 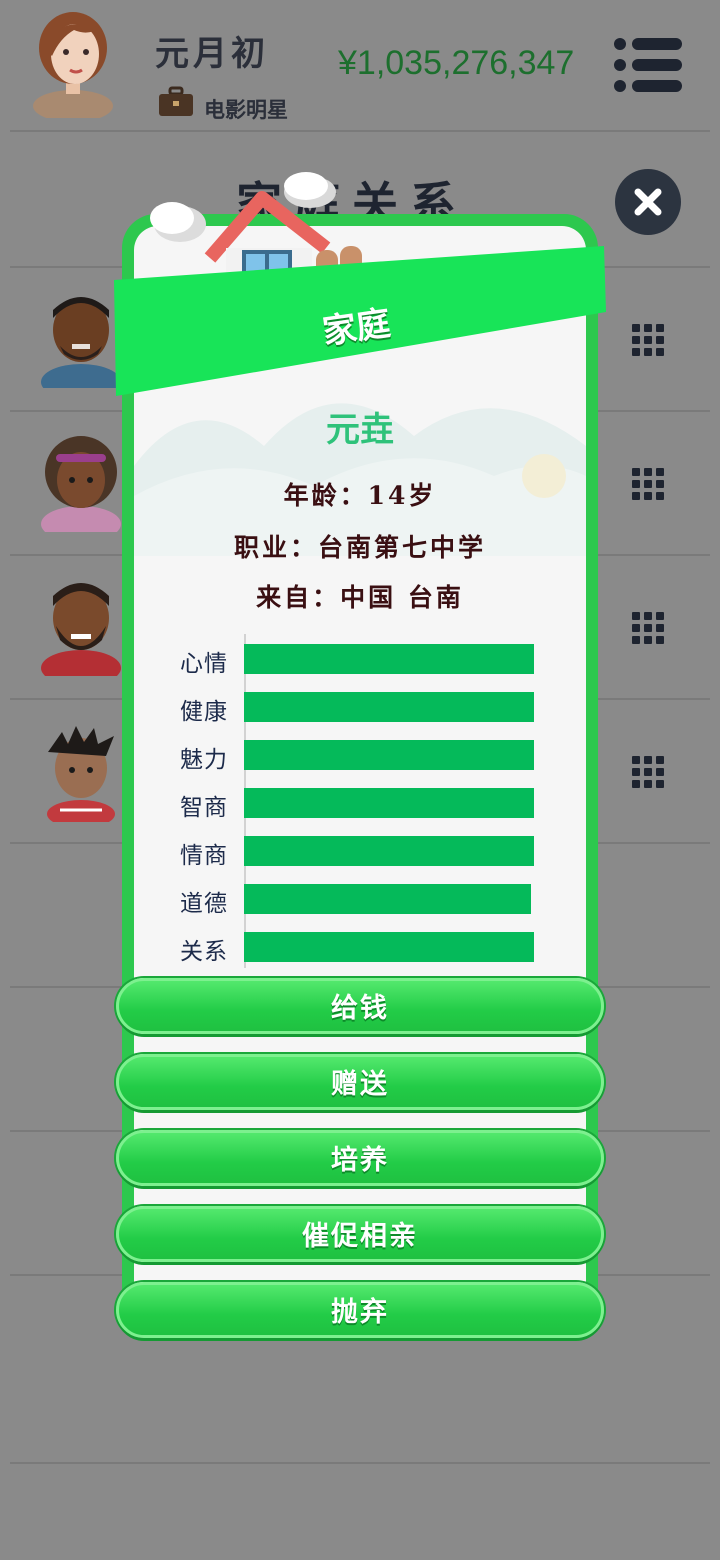 I want to click on job-line: 职业：台南第七中学, so click(x=359, y=547).